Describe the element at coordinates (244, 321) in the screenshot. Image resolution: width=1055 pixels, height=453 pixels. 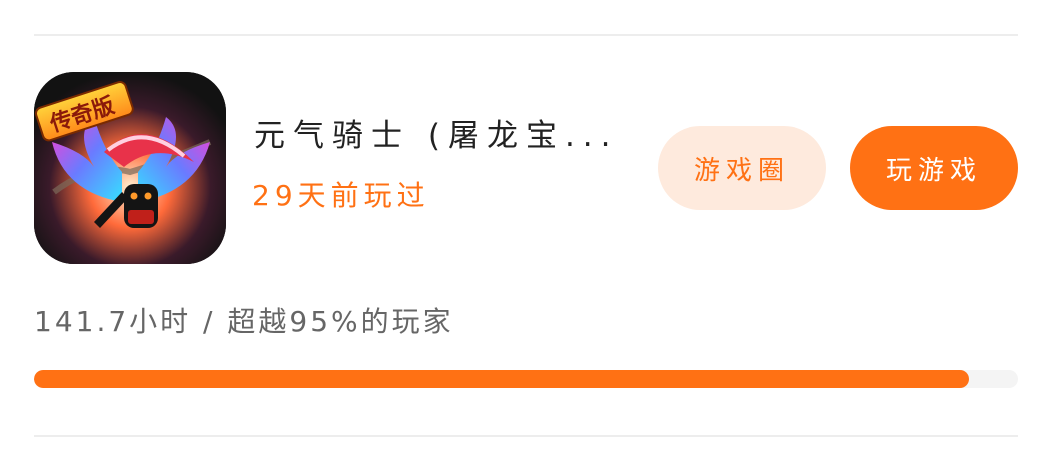
I see `playtime-stats: 141.7小时 / 超越95%的玩家` at that location.